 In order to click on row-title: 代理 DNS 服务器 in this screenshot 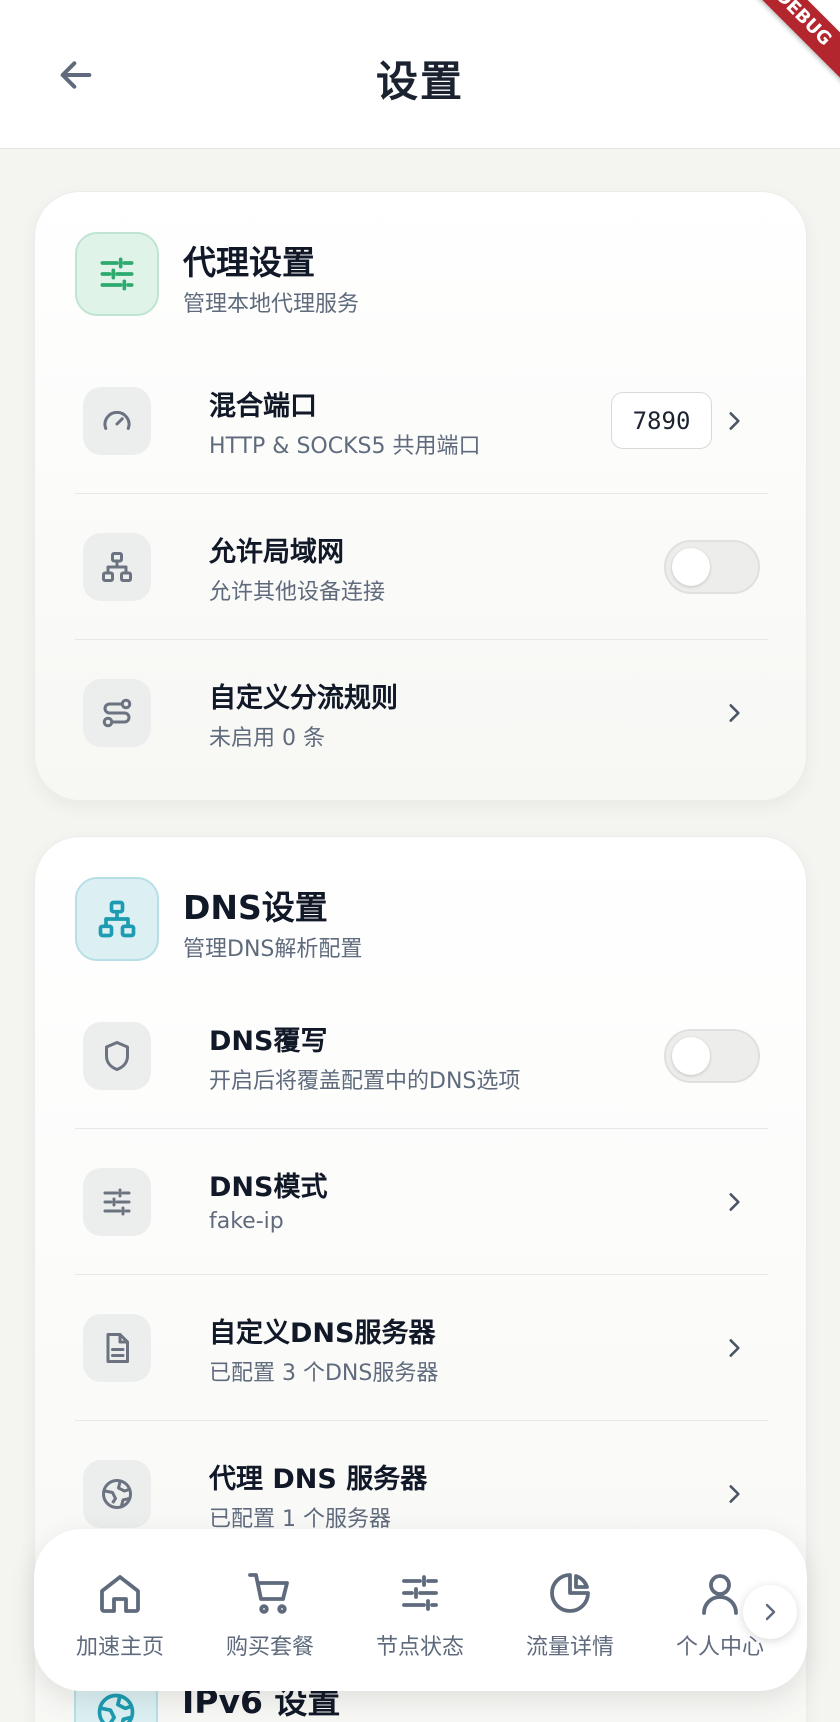, I will do `click(318, 1479)`.